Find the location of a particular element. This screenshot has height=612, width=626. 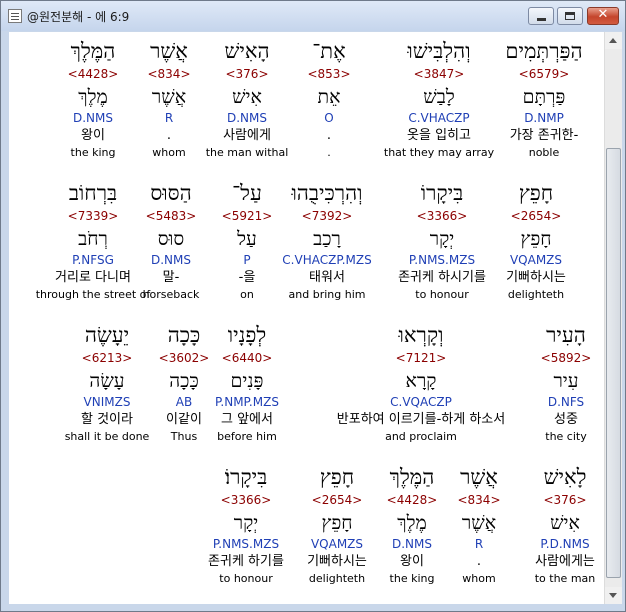

strong-number: <7121> is located at coordinates (421, 358).